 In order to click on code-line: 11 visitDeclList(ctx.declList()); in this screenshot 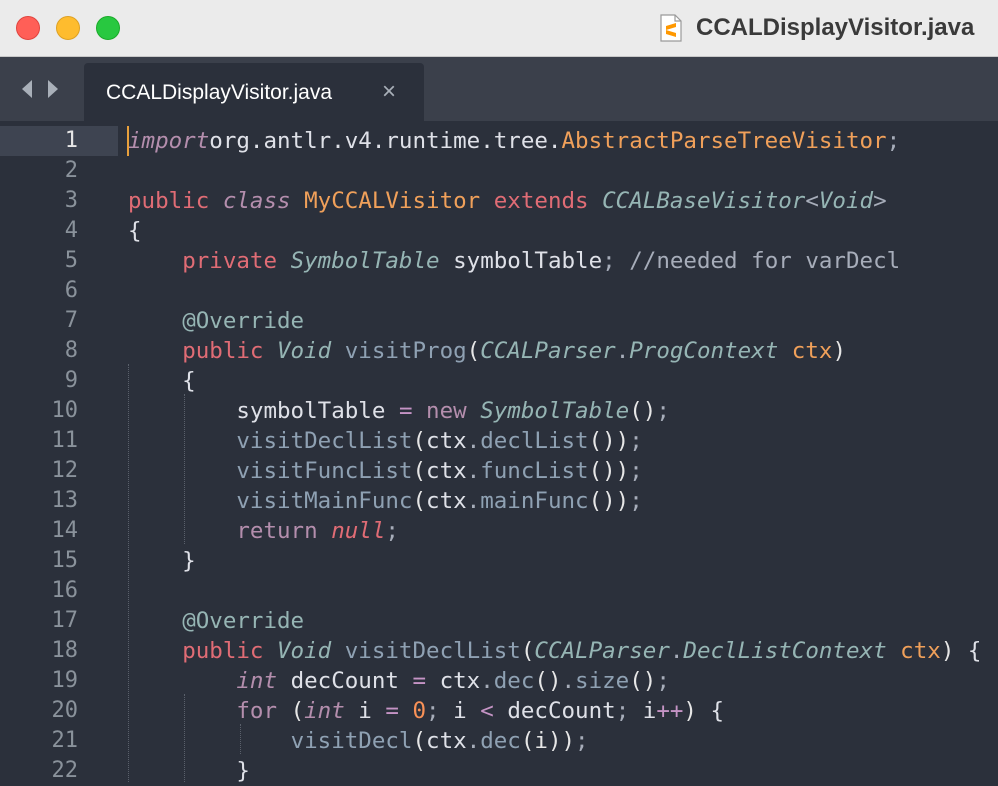, I will do `click(499, 441)`.